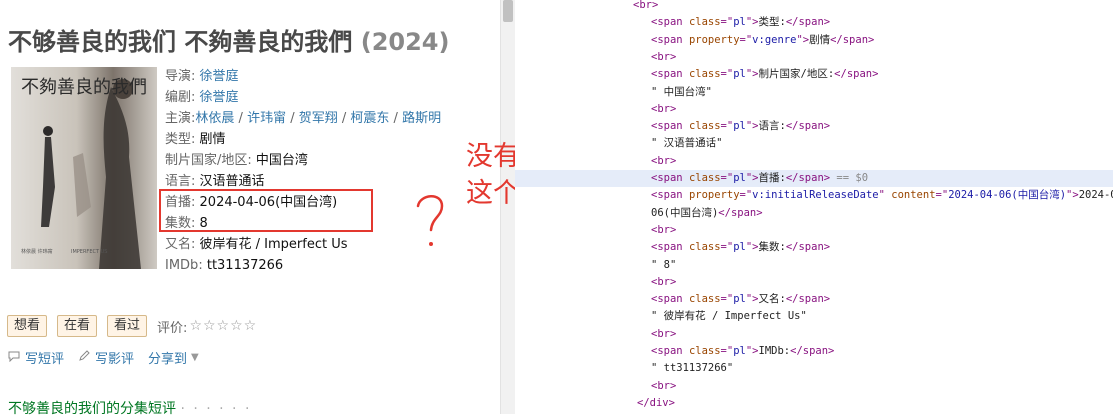  Describe the element at coordinates (45, 359) in the screenshot. I see `short-review-label: 写短评` at that location.